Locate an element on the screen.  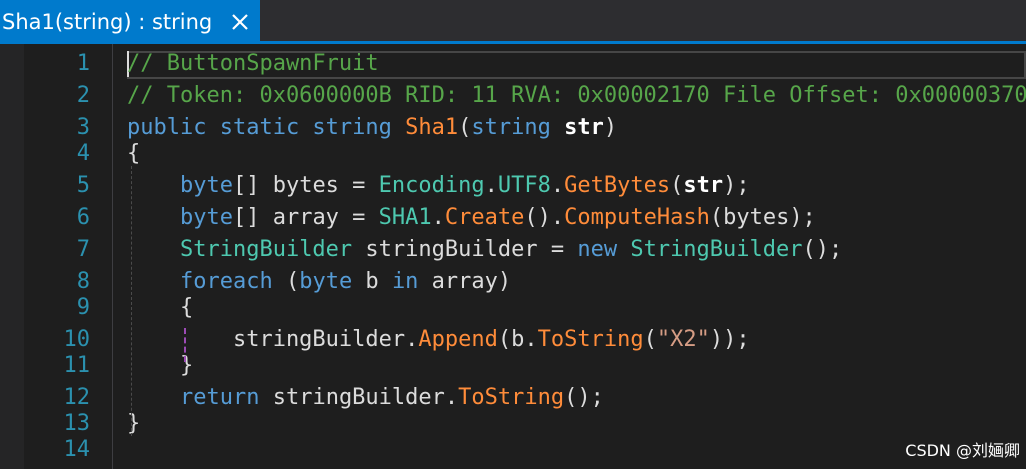
code-token: string is located at coordinates (518, 127).